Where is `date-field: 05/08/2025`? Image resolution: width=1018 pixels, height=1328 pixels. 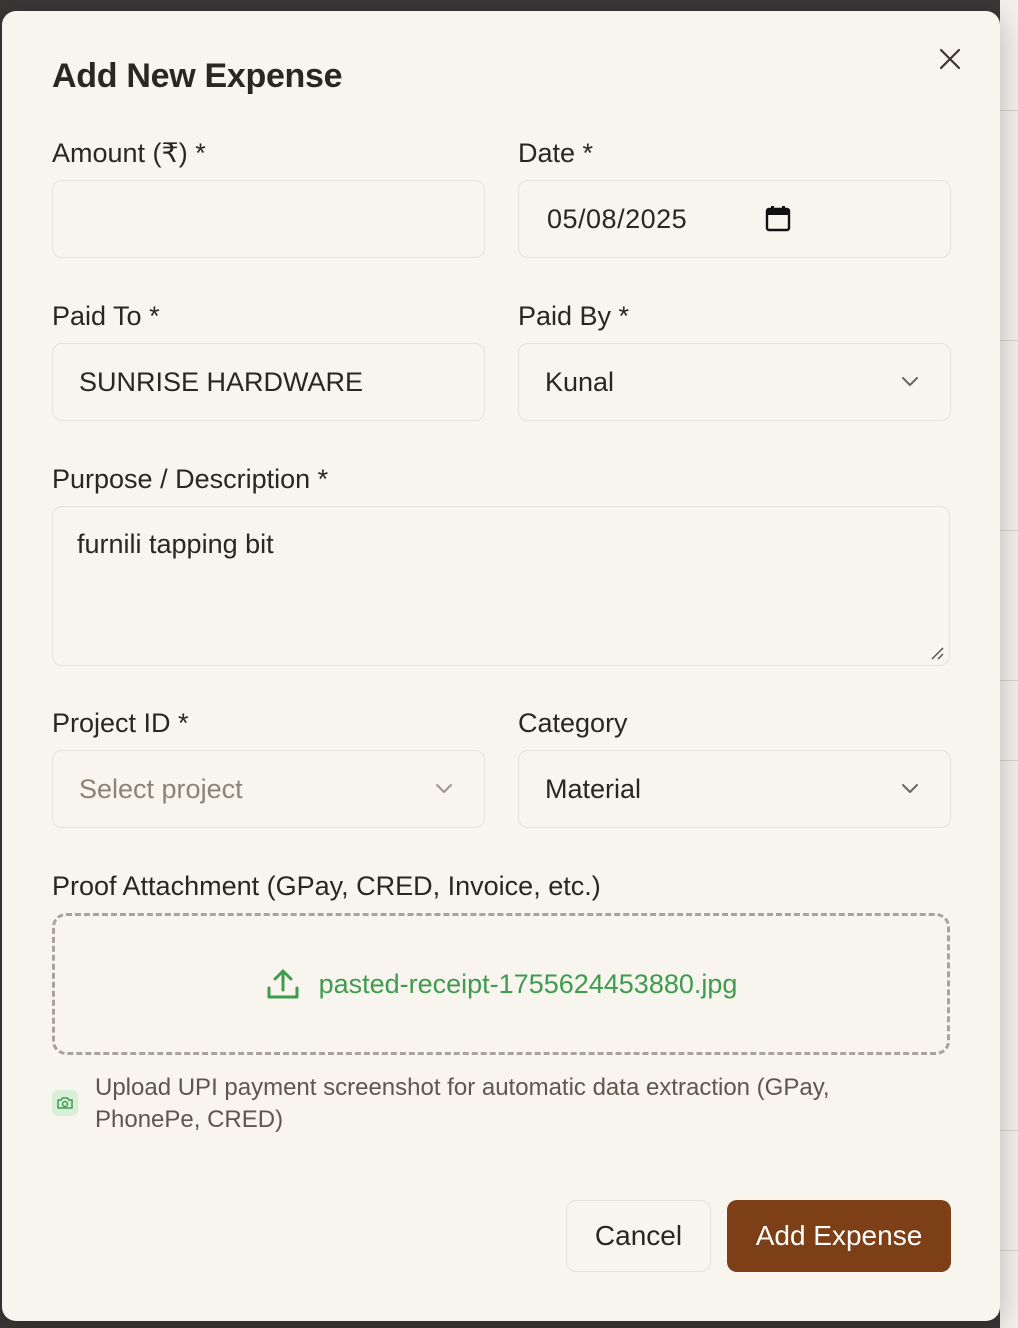 date-field: 05/08/2025 is located at coordinates (734, 219).